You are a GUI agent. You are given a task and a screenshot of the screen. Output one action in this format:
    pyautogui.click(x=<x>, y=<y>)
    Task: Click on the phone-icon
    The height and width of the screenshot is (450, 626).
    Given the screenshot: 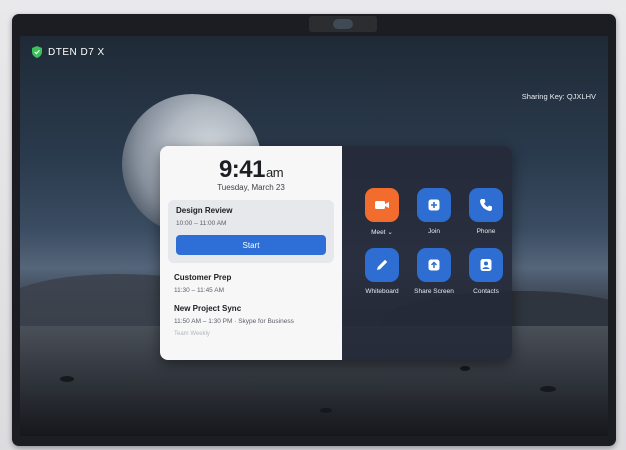 What is the action you would take?
    pyautogui.click(x=486, y=205)
    